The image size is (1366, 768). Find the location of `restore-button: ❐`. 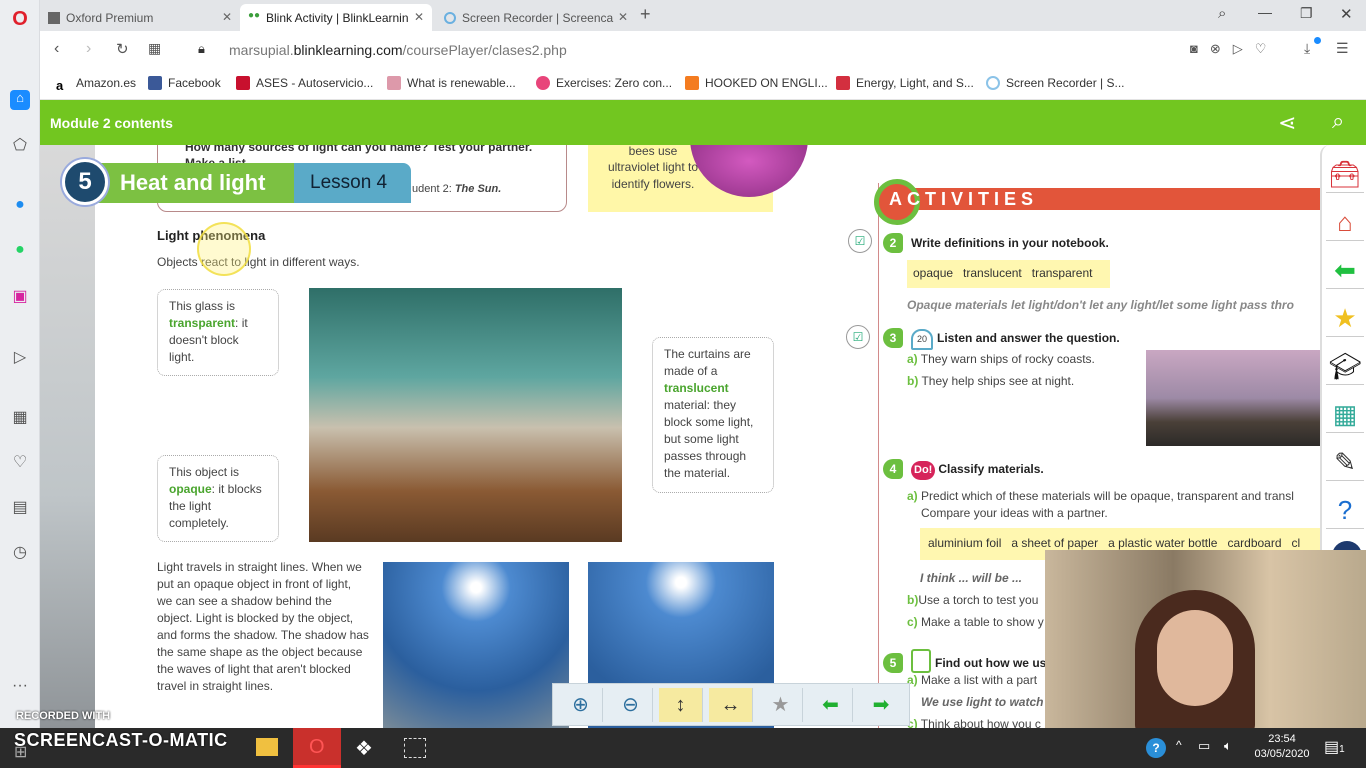

restore-button: ❐ is located at coordinates (1306, 13).